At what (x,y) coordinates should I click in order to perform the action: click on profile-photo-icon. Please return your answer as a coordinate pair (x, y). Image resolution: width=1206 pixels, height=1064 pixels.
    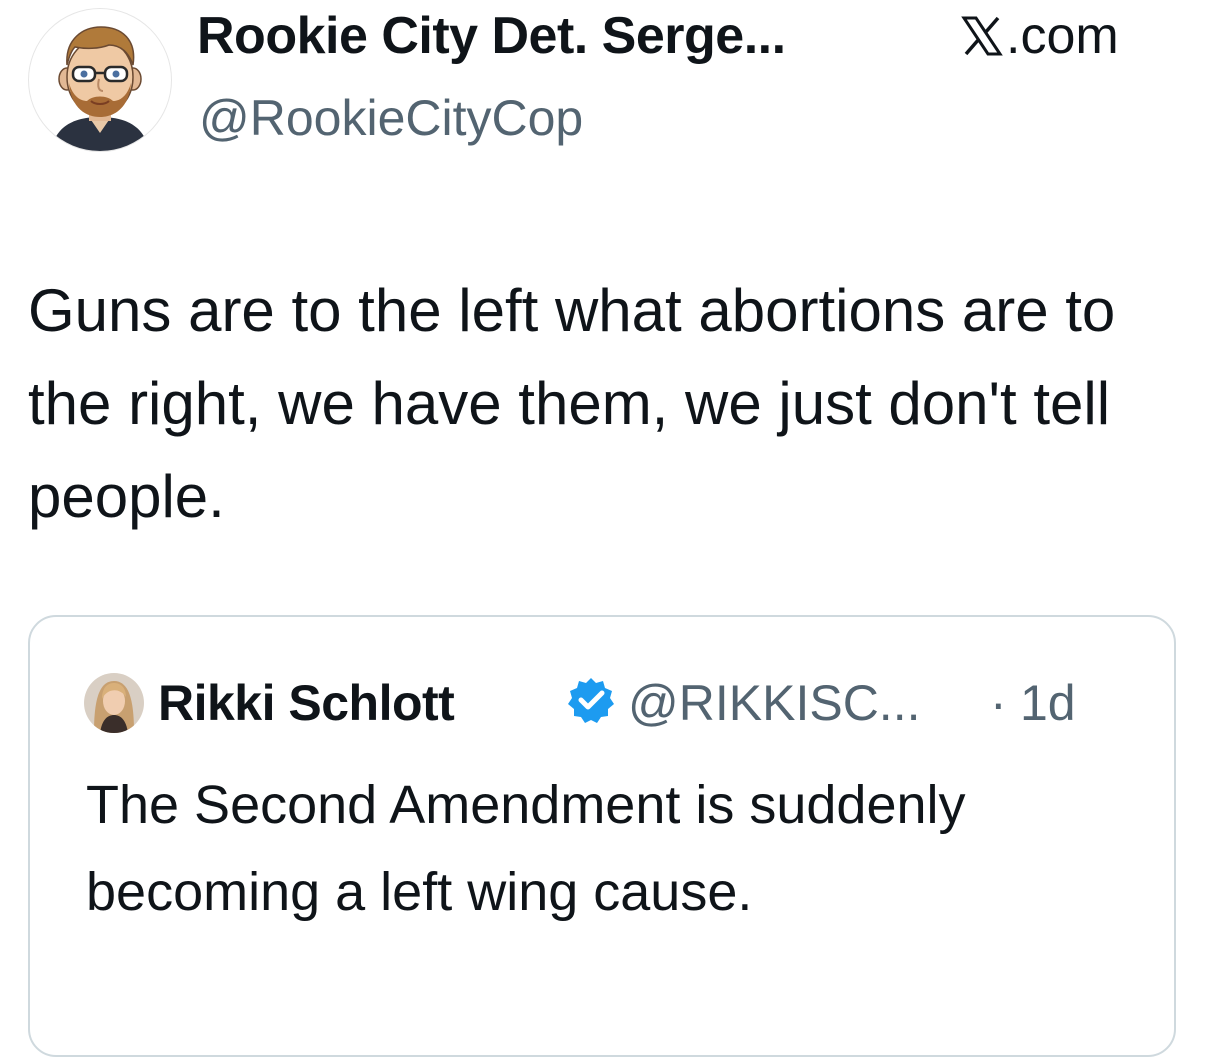
    Looking at the image, I should click on (114, 703).